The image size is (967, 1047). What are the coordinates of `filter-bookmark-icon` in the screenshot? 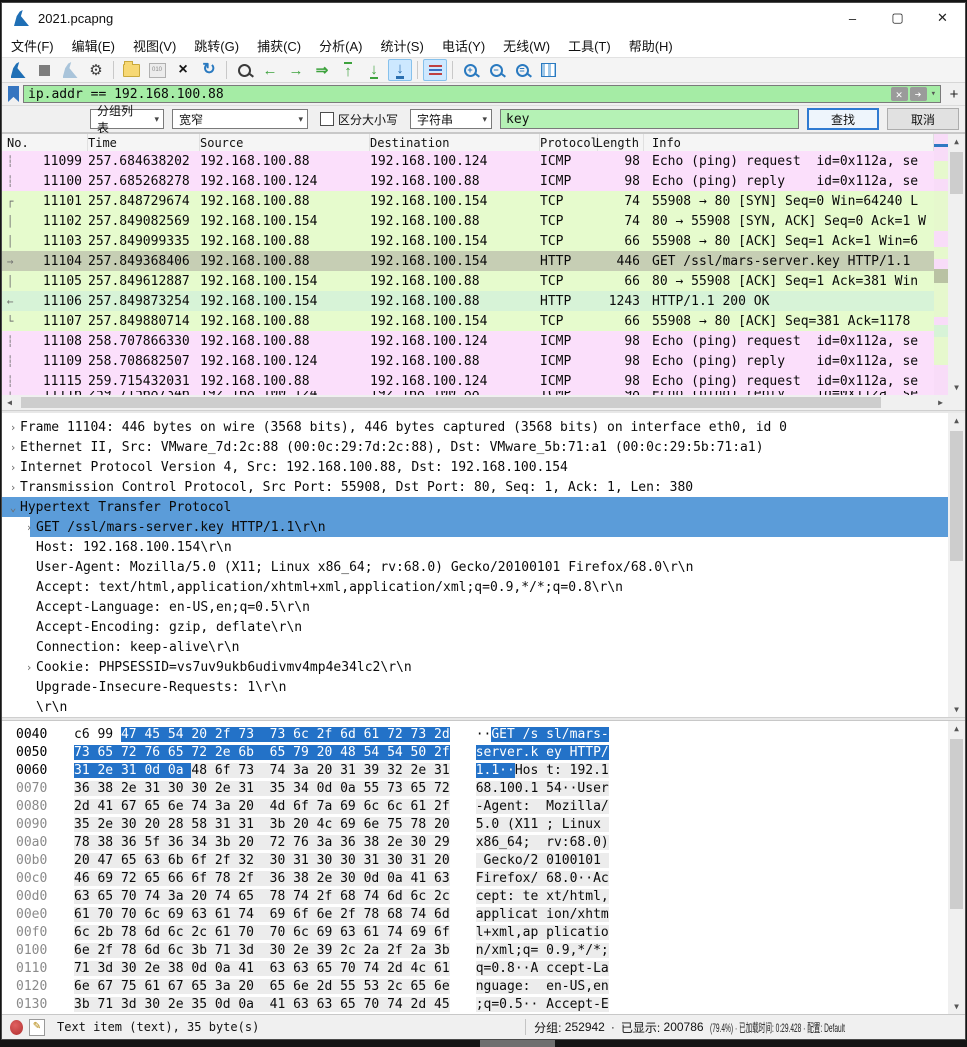 It's located at (13, 94).